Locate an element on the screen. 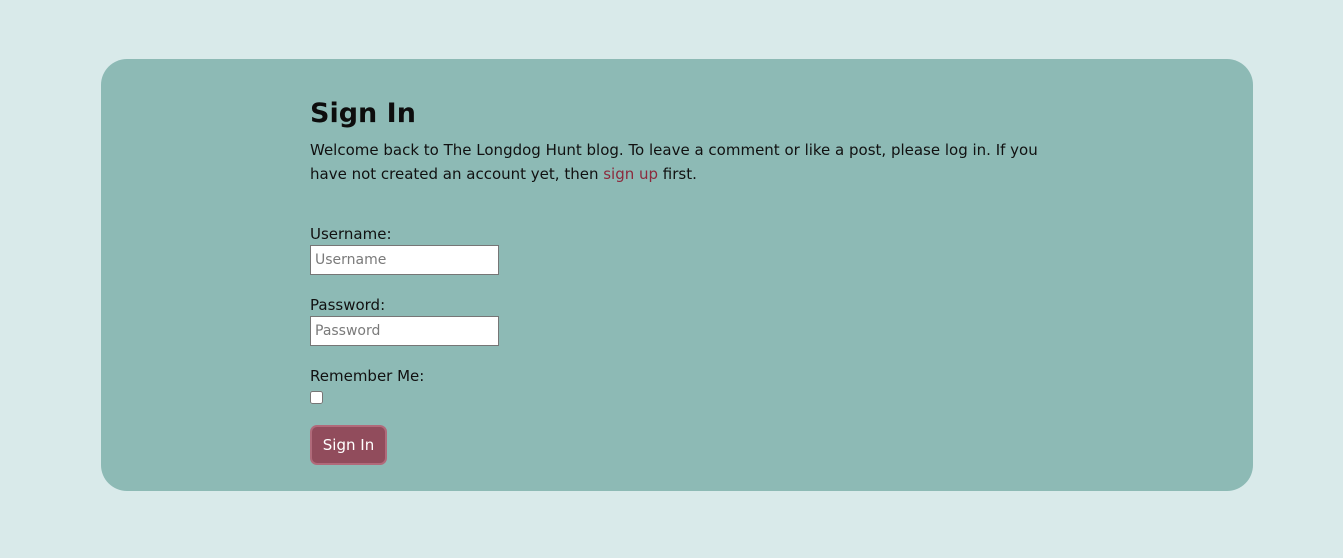 The image size is (1343, 558). password-label: Password: is located at coordinates (348, 305).